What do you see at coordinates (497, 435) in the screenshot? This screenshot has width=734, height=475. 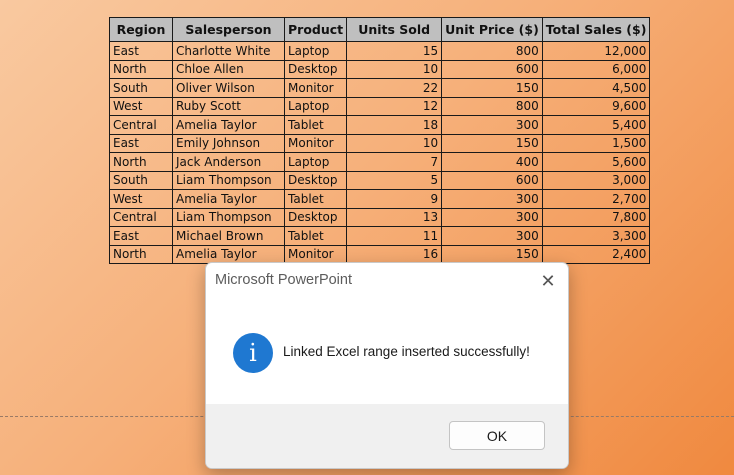 I see `ok-button: OK` at bounding box center [497, 435].